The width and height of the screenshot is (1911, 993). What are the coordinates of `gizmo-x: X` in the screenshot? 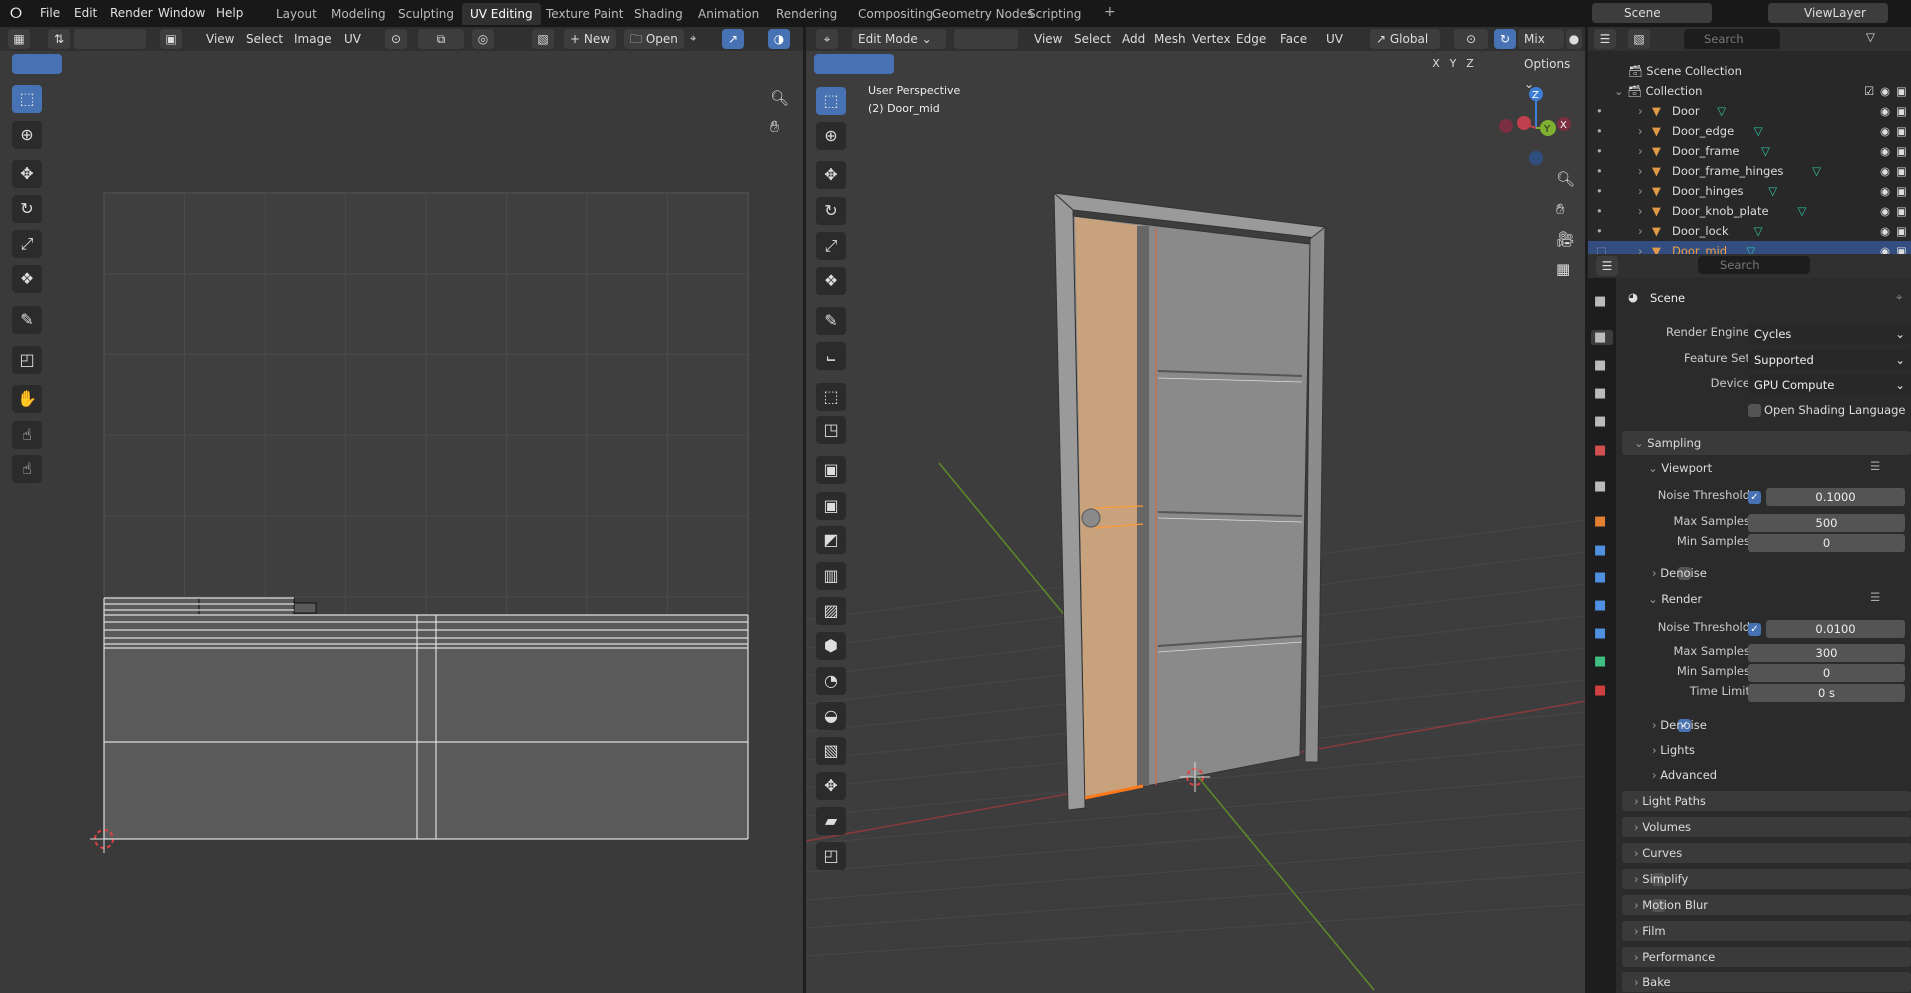 It's located at (1563, 125).